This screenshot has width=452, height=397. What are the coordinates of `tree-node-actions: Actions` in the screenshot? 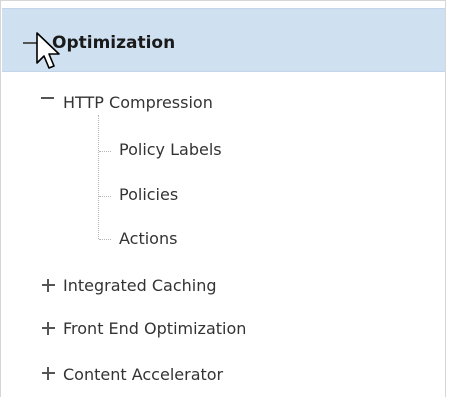 It's located at (148, 239).